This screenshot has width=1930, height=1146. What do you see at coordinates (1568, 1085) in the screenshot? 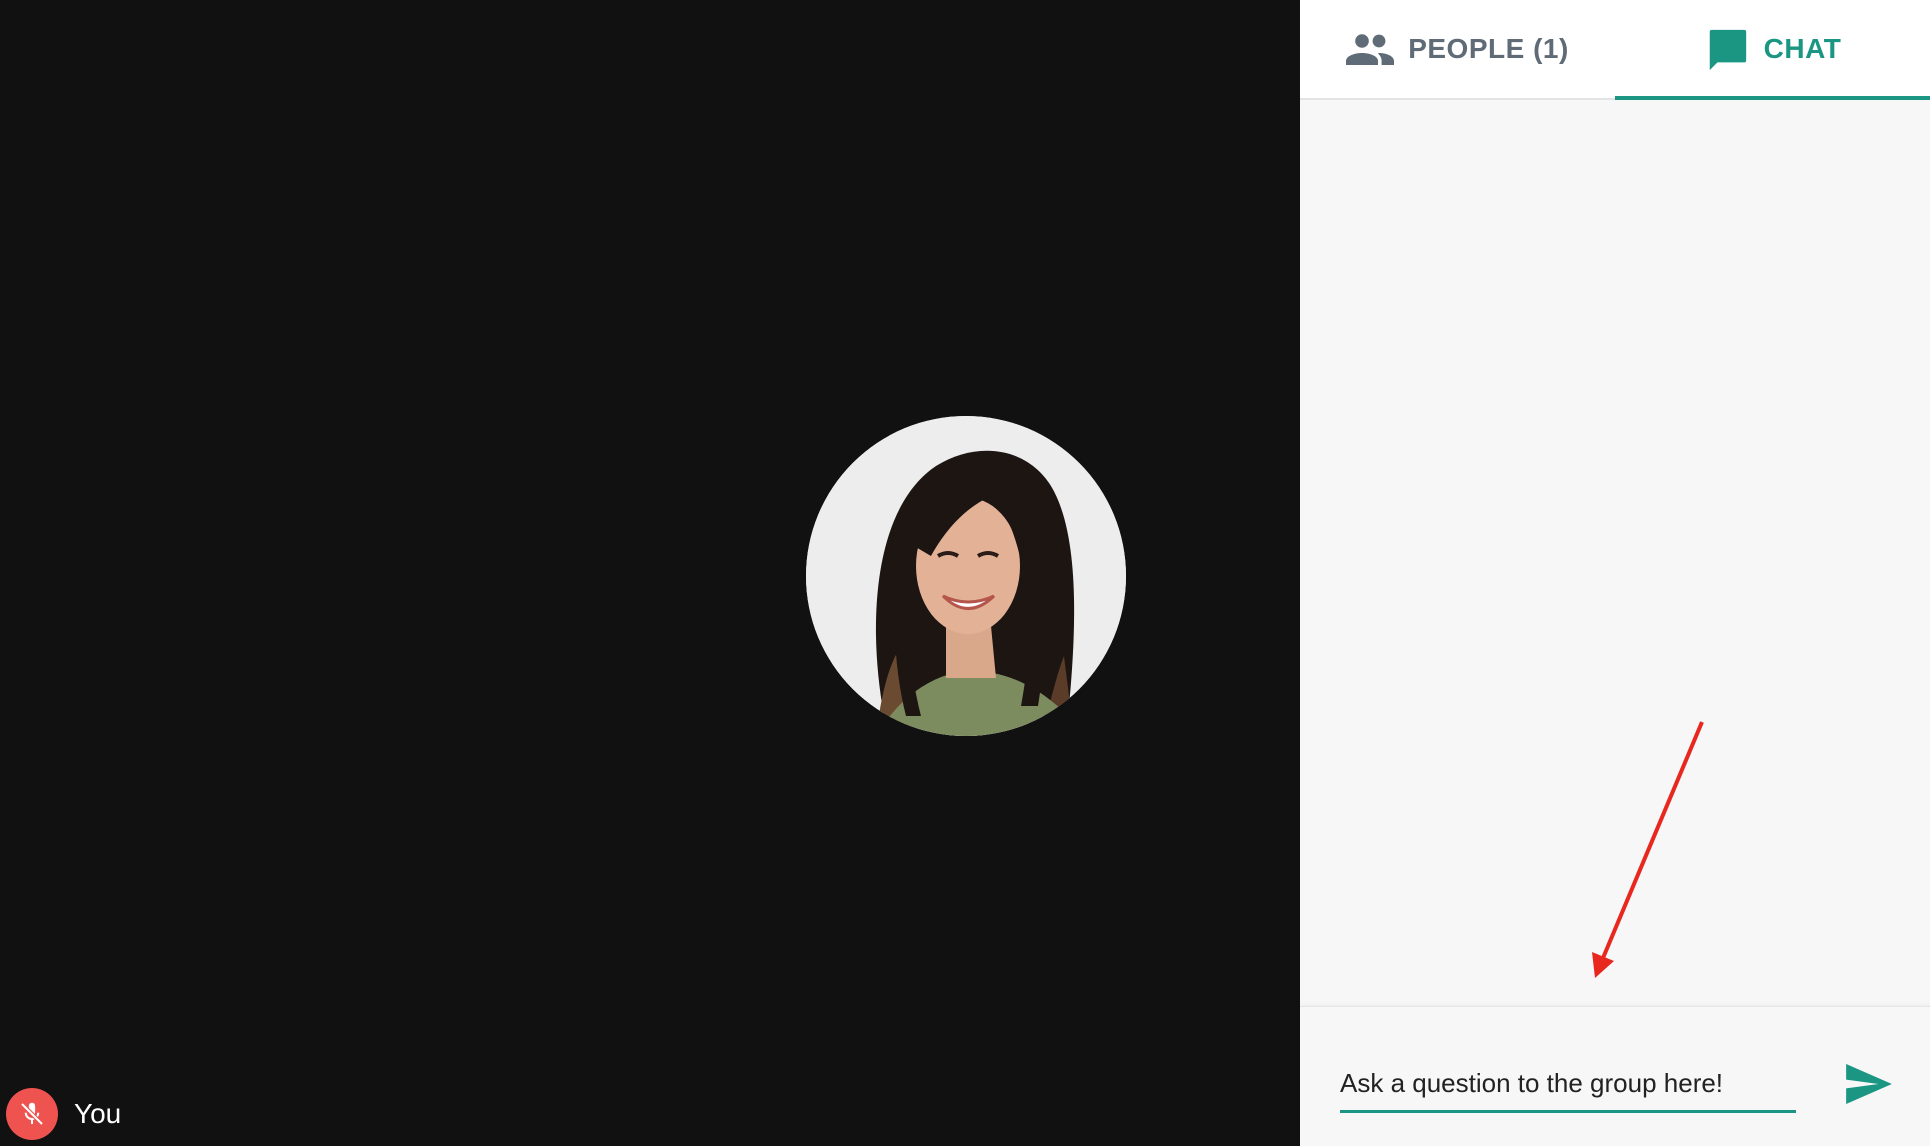
I see `chat-message-input` at bounding box center [1568, 1085].